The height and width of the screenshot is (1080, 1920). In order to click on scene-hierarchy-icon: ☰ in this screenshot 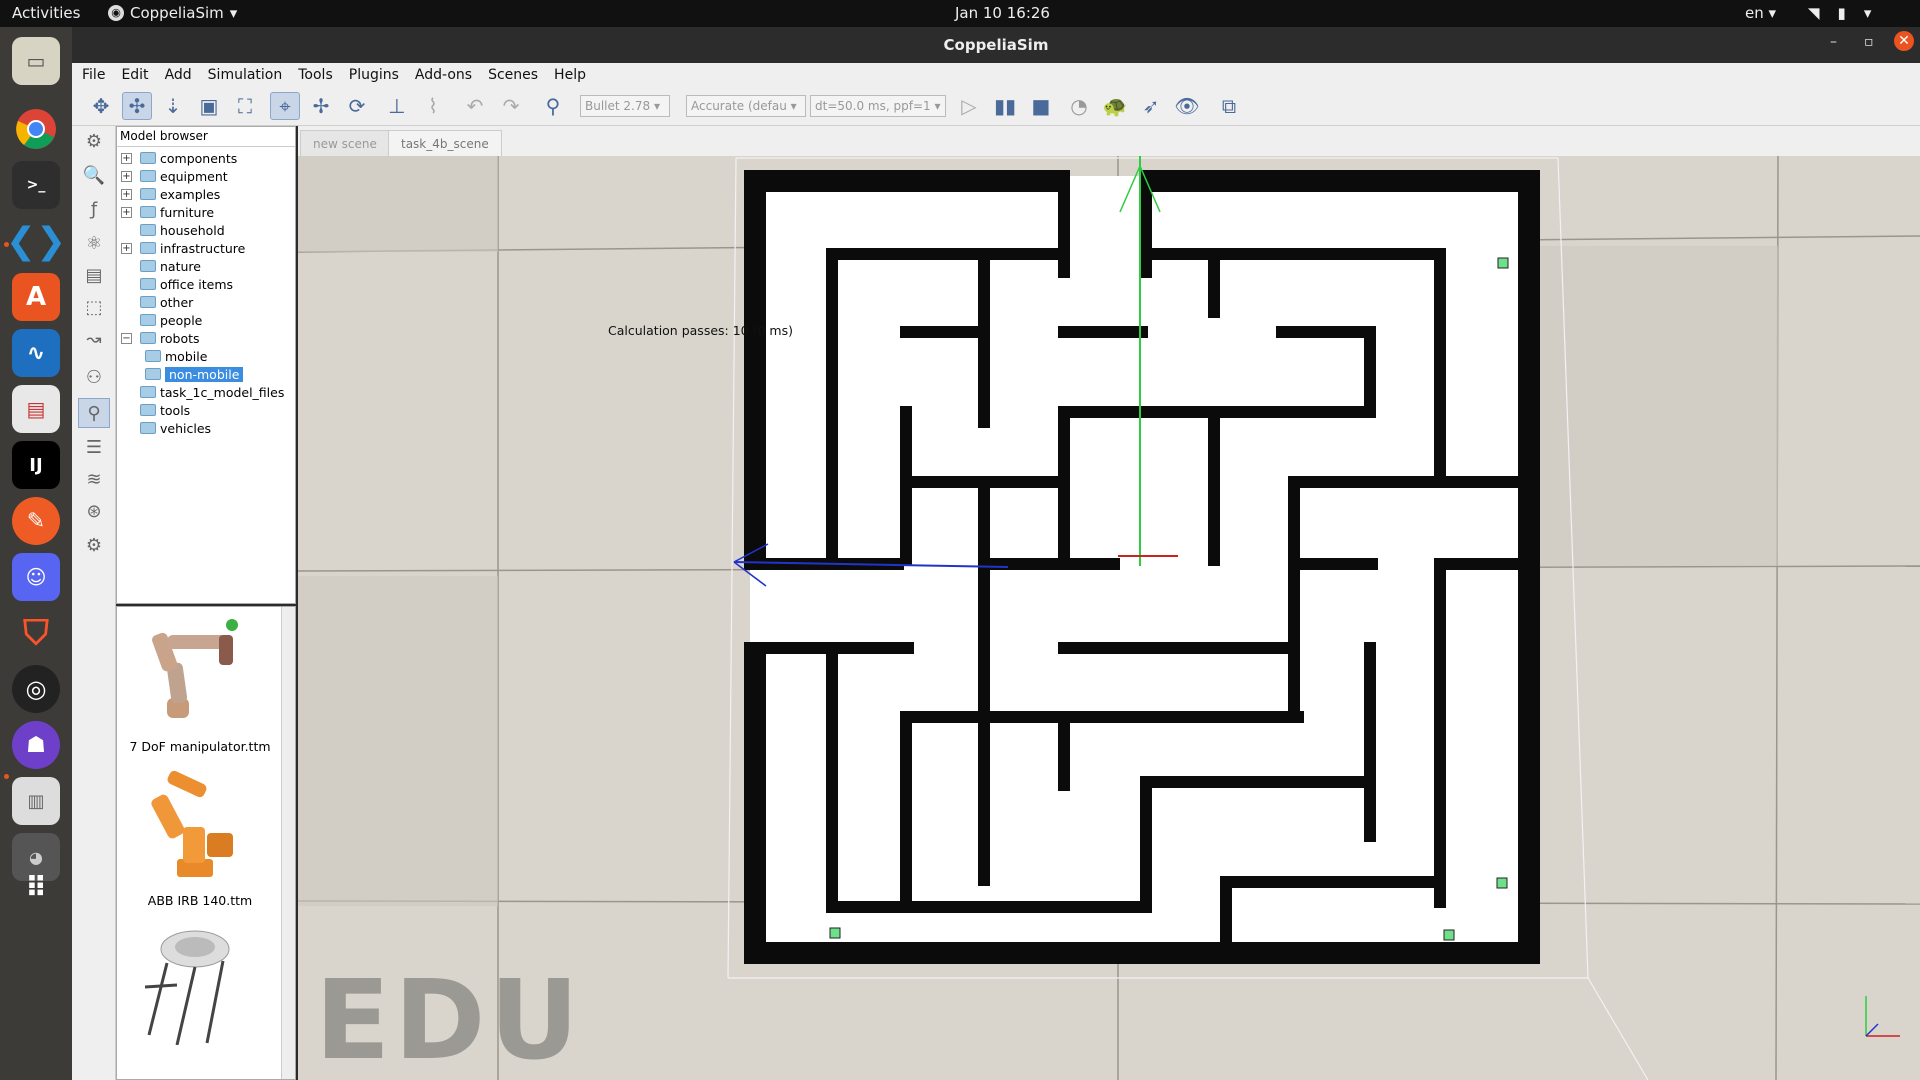, I will do `click(94, 447)`.